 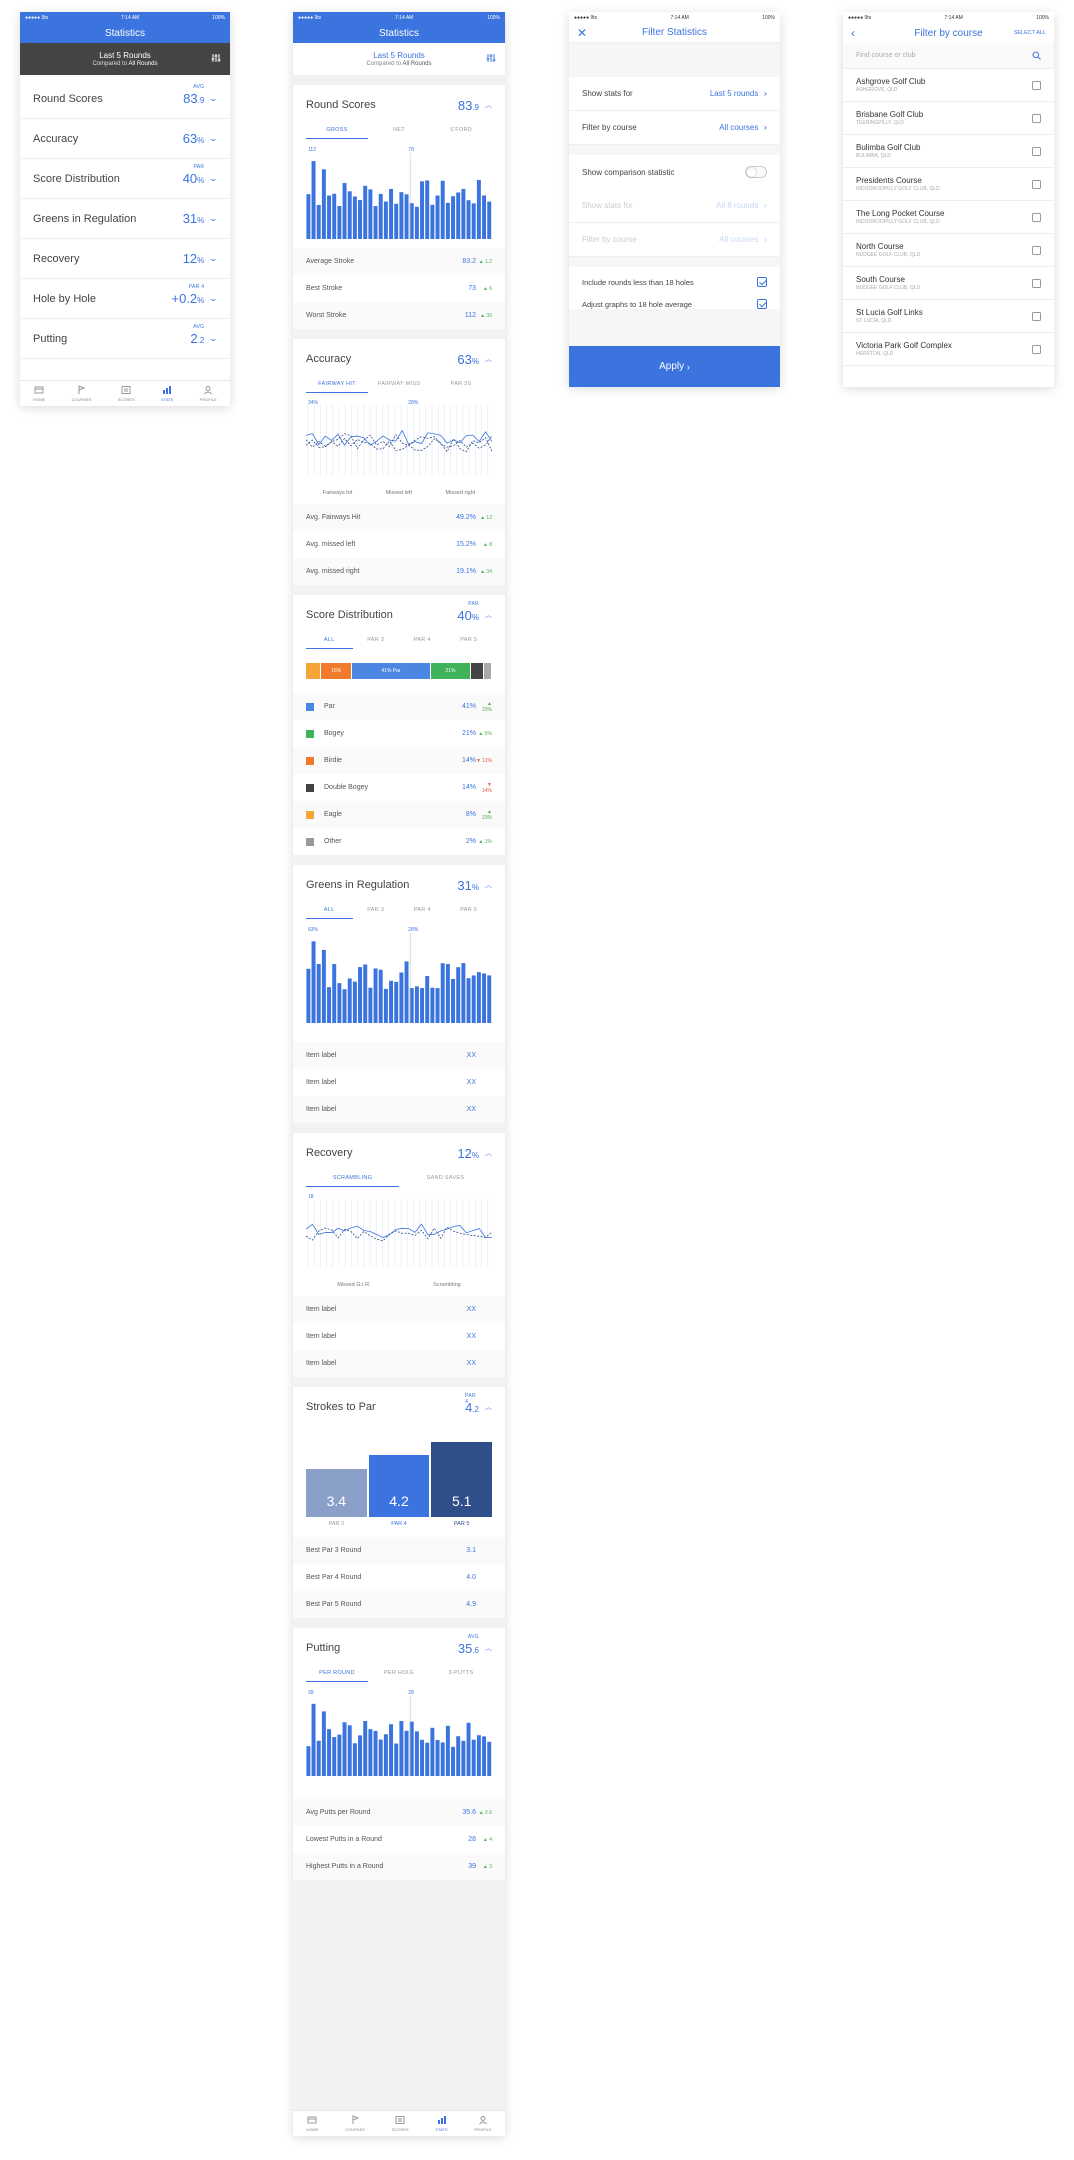 I want to click on subtab: SCRAMBLING, so click(x=352, y=1180).